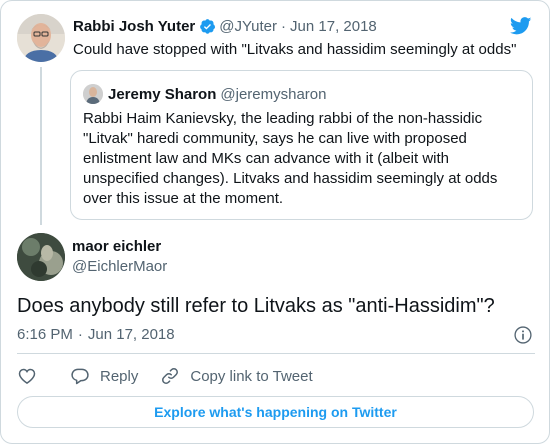 Image resolution: width=550 pixels, height=444 pixels. Describe the element at coordinates (134, 26) in the screenshot. I see `author-name: Rabbi Josh Yuter` at that location.